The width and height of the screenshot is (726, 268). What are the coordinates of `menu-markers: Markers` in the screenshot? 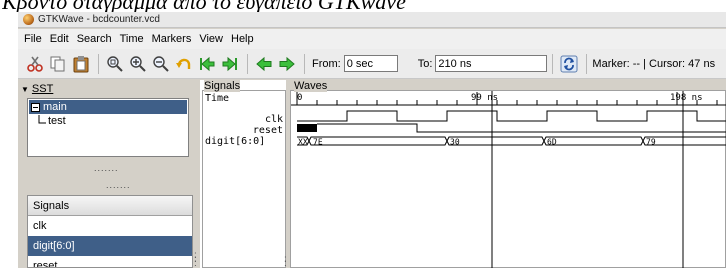 It's located at (172, 39).